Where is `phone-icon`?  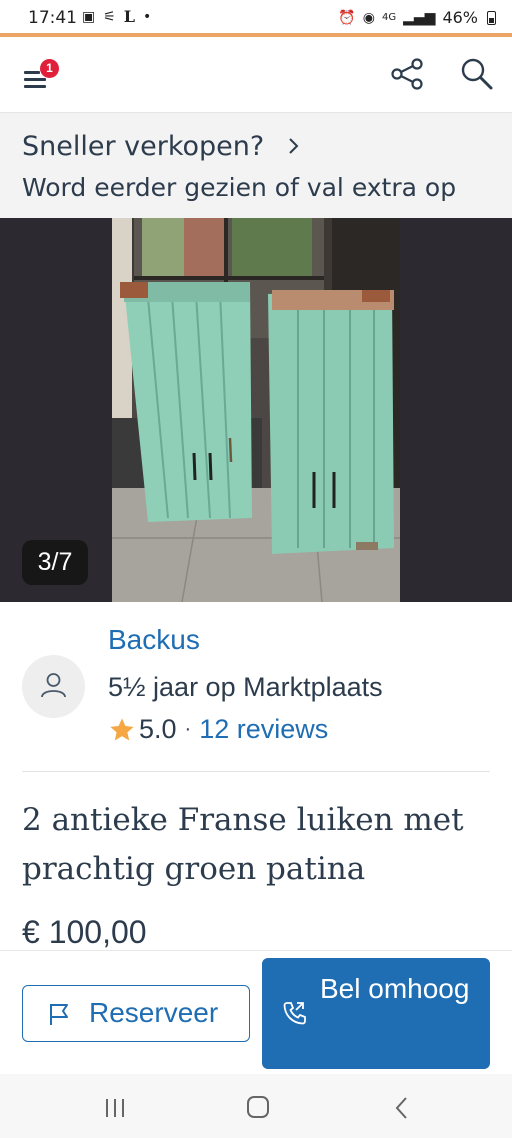 phone-icon is located at coordinates (294, 1013).